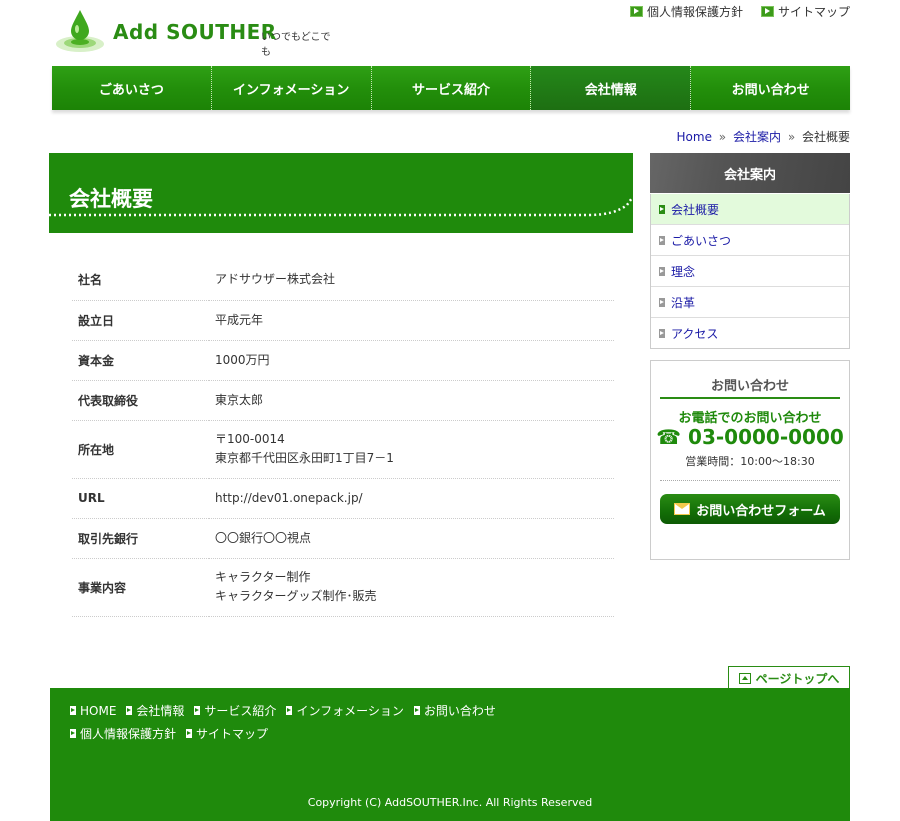  I want to click on footer-link-label: サービス紹介, so click(240, 711).